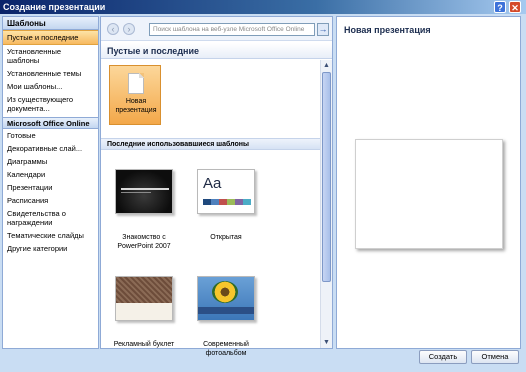 This screenshot has width=526, height=372. Describe the element at coordinates (136, 192) in the screenshot. I see `thumb-subtitle-line` at that location.